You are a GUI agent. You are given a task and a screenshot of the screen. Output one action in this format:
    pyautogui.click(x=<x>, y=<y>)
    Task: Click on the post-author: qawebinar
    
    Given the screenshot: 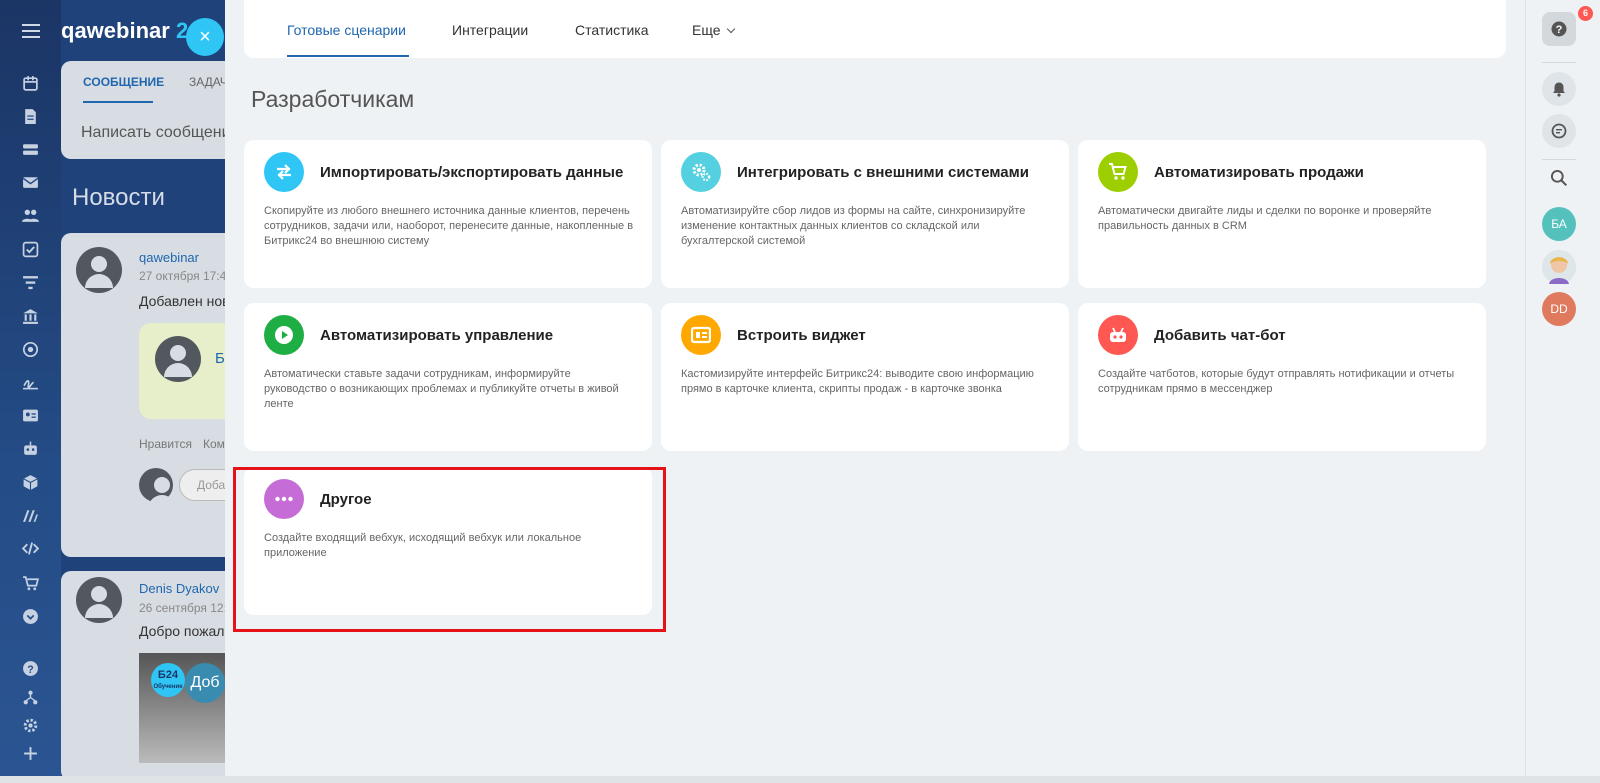 What is the action you would take?
    pyautogui.click(x=169, y=257)
    